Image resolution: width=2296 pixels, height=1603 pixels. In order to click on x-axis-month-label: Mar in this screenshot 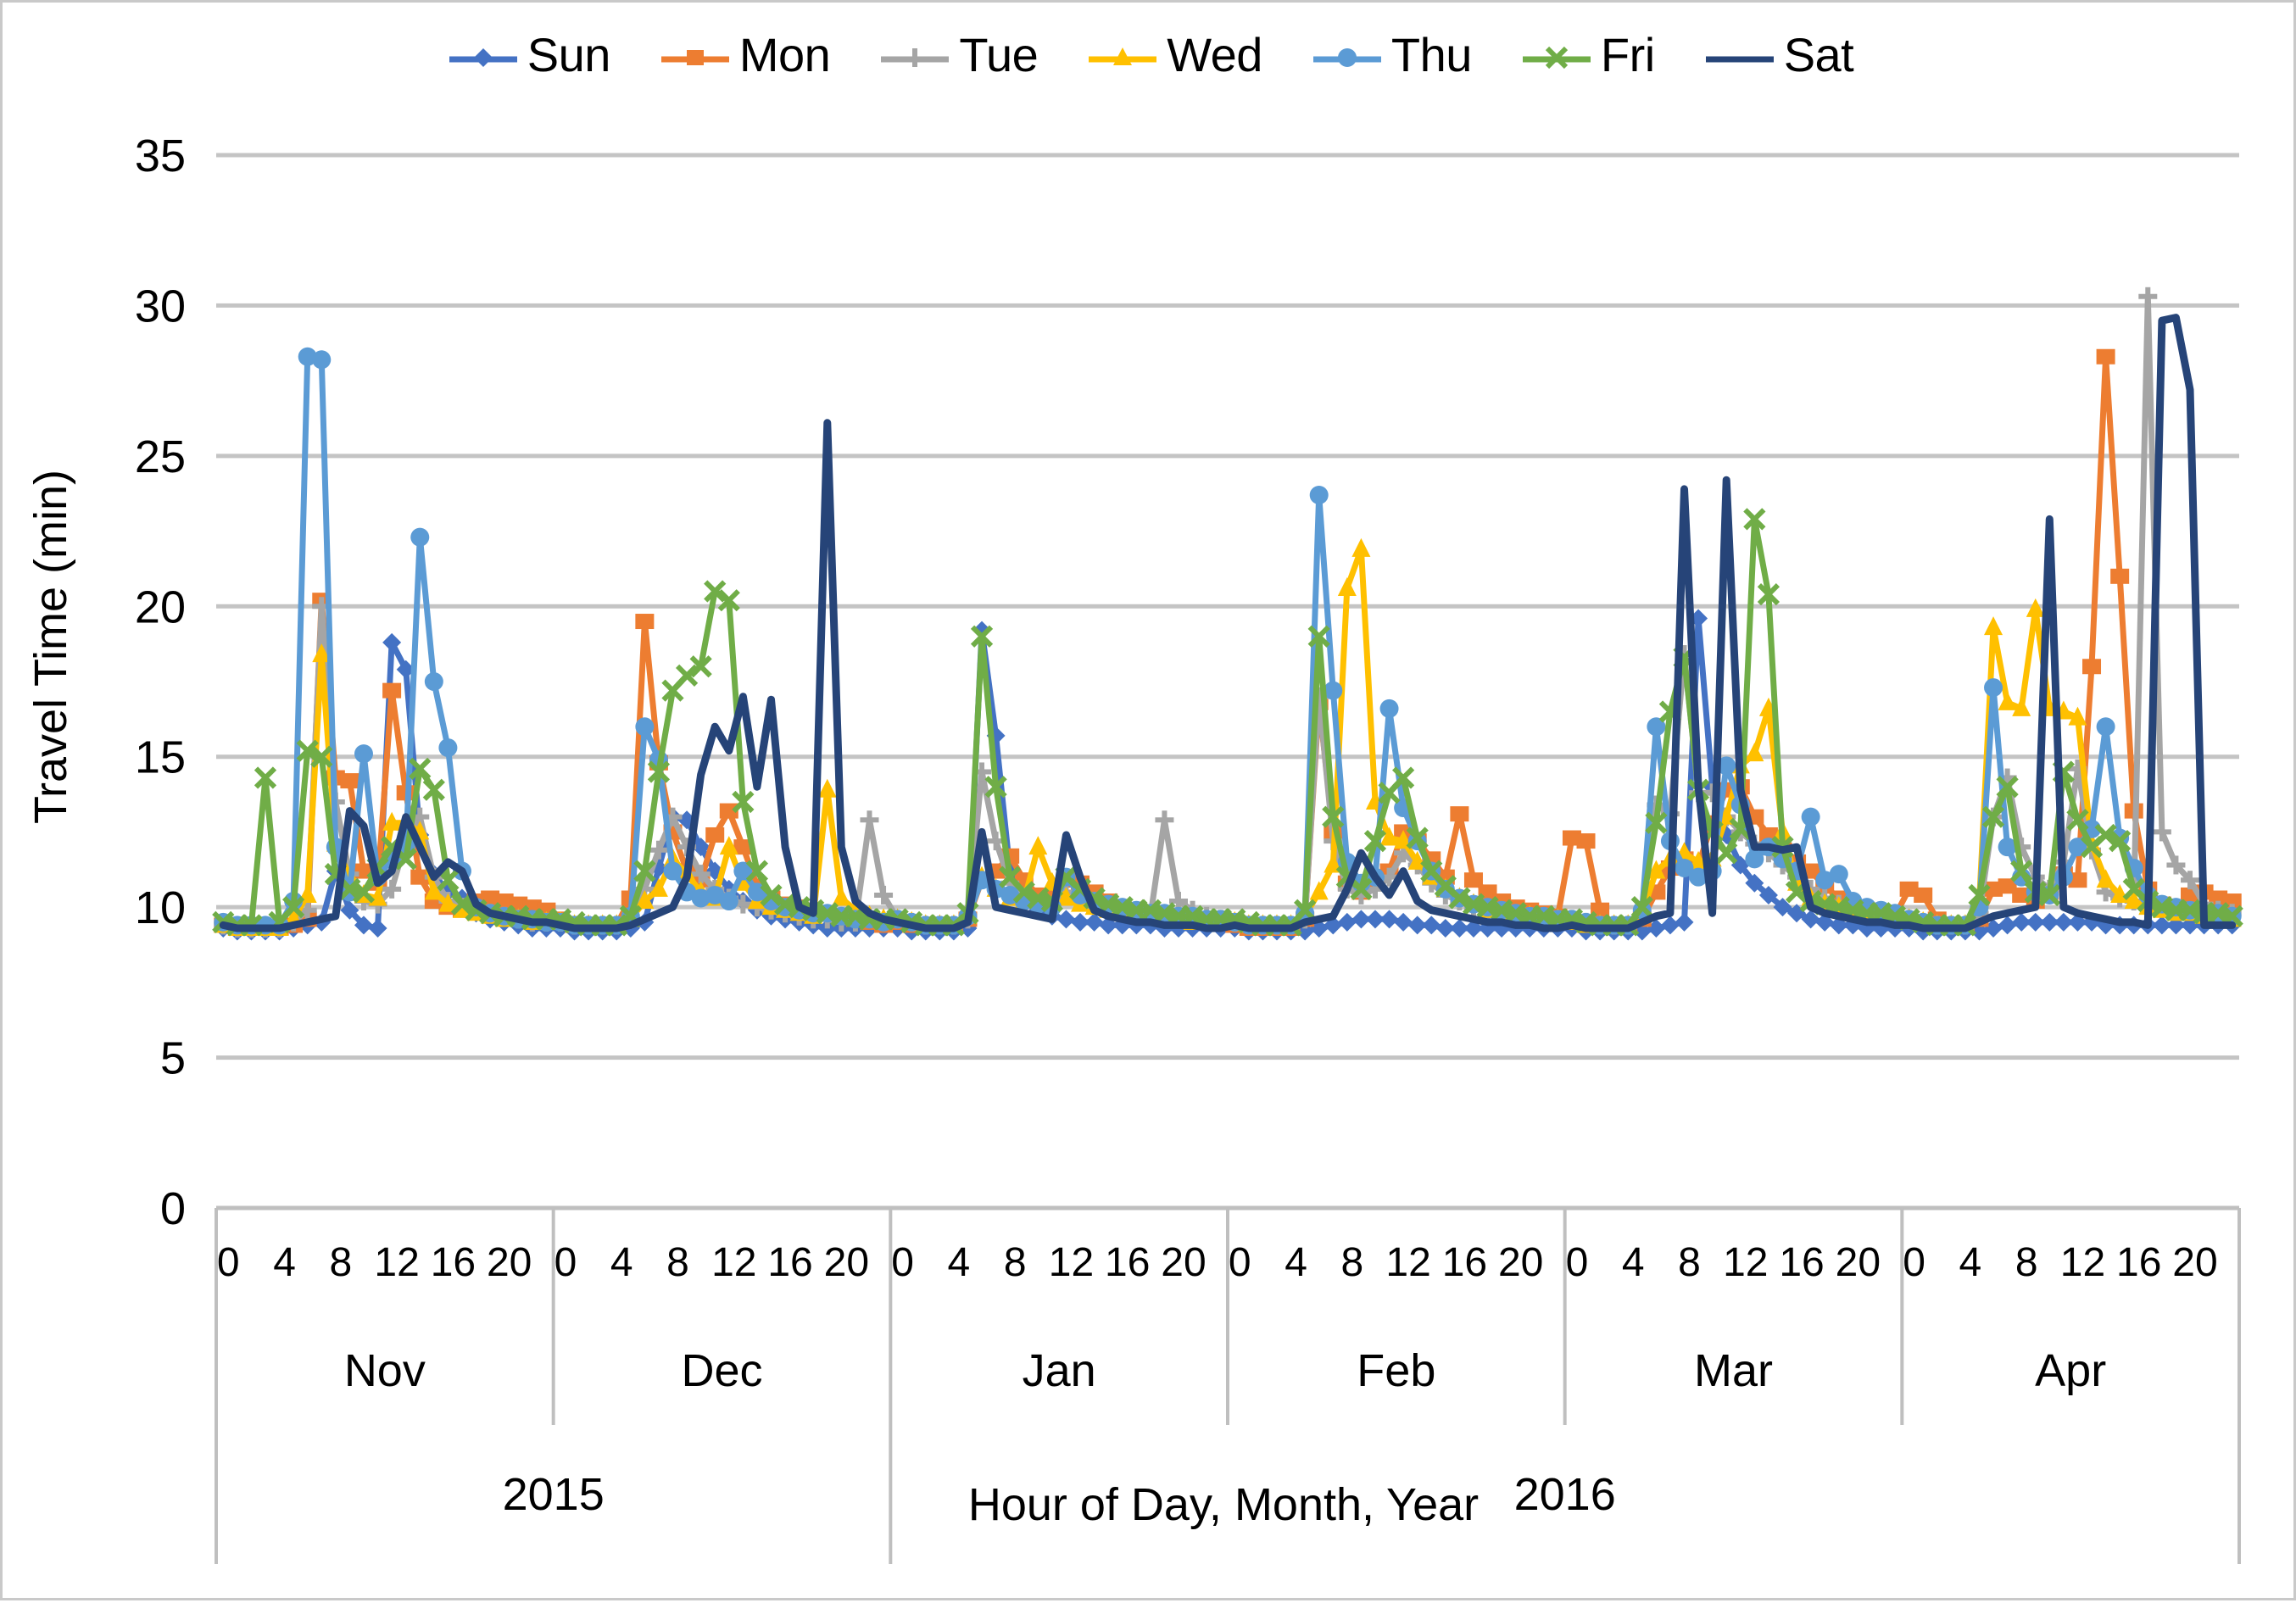, I will do `click(1733, 1370)`.